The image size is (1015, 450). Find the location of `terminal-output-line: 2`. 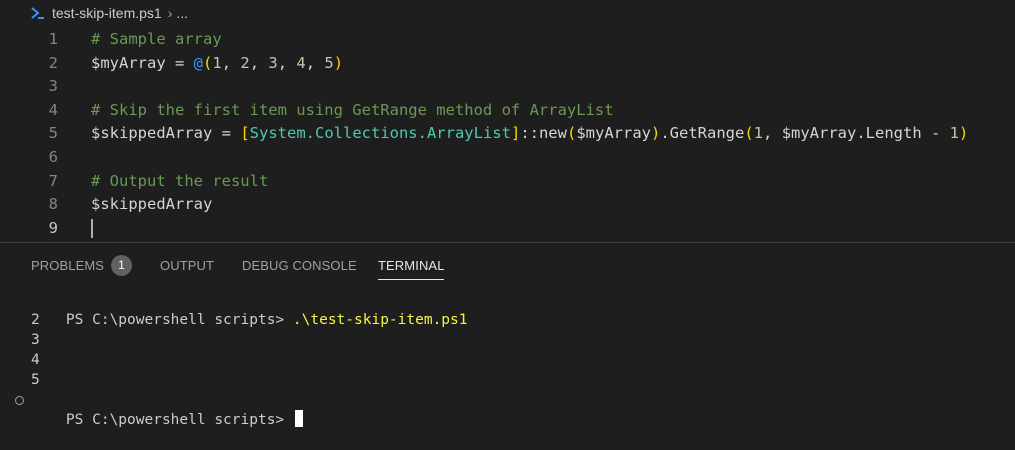

terminal-output-line: 2 is located at coordinates (35, 320).